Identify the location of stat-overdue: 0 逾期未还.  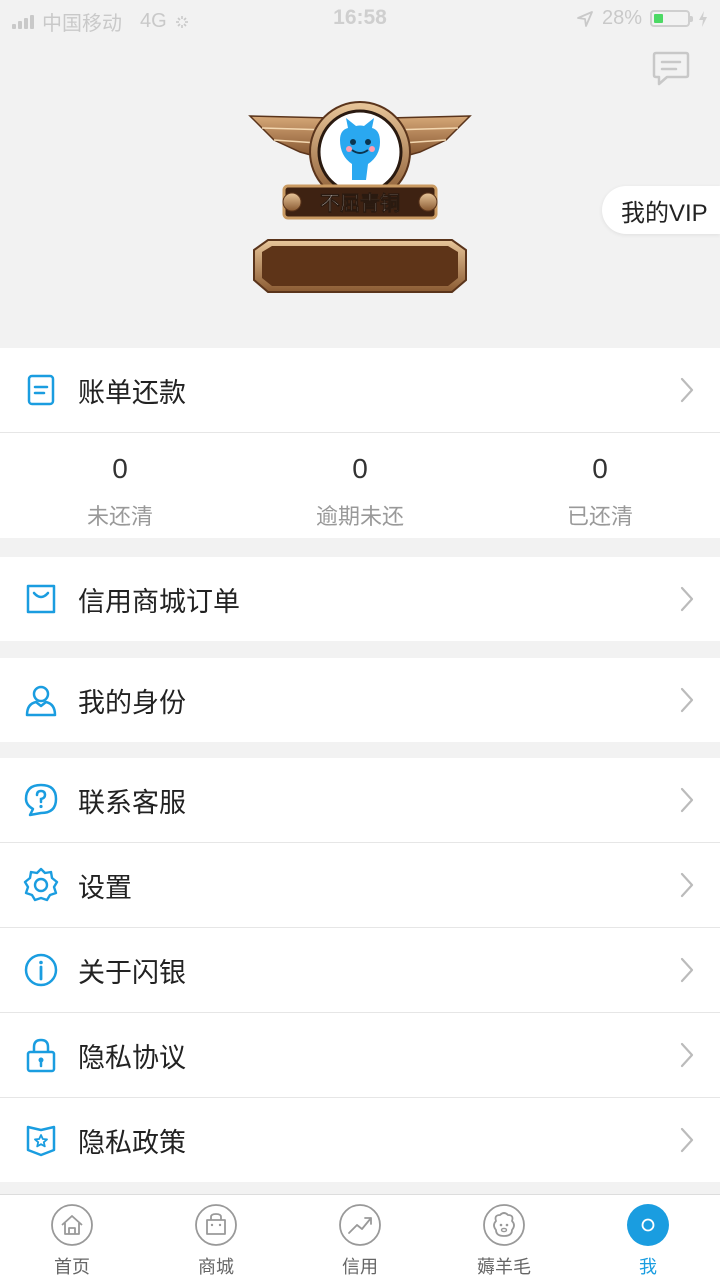
(360, 485).